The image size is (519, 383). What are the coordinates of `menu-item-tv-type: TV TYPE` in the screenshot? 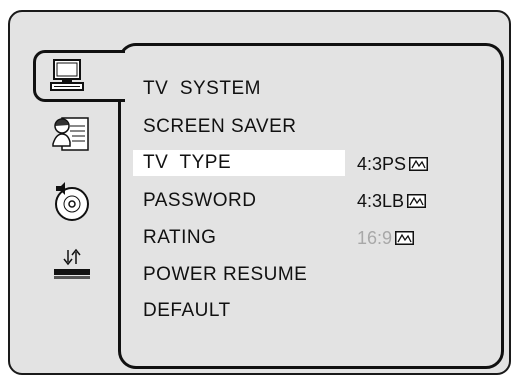 It's located at (239, 163).